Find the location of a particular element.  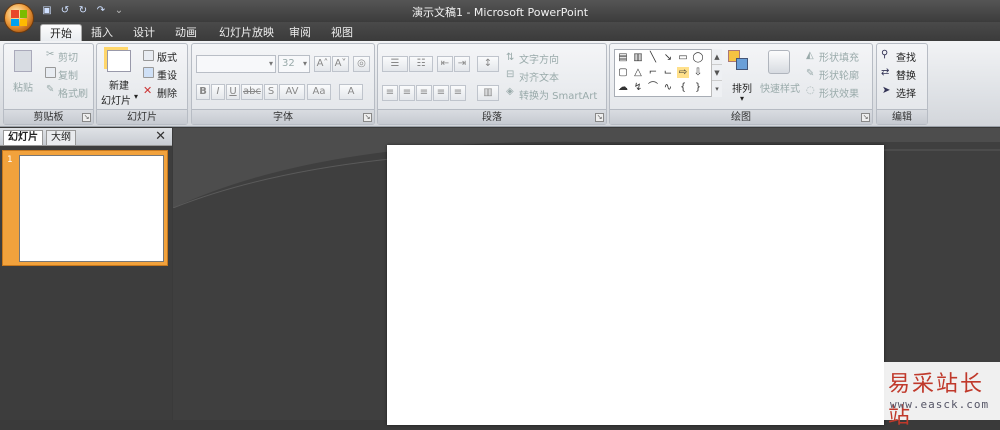

cloud-shape-icon: ☁ is located at coordinates (623, 87).